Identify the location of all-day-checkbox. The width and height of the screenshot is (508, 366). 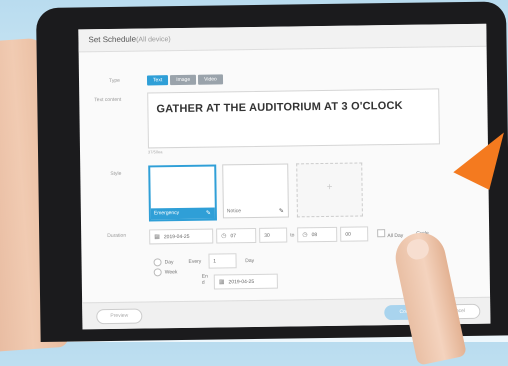
(381, 232).